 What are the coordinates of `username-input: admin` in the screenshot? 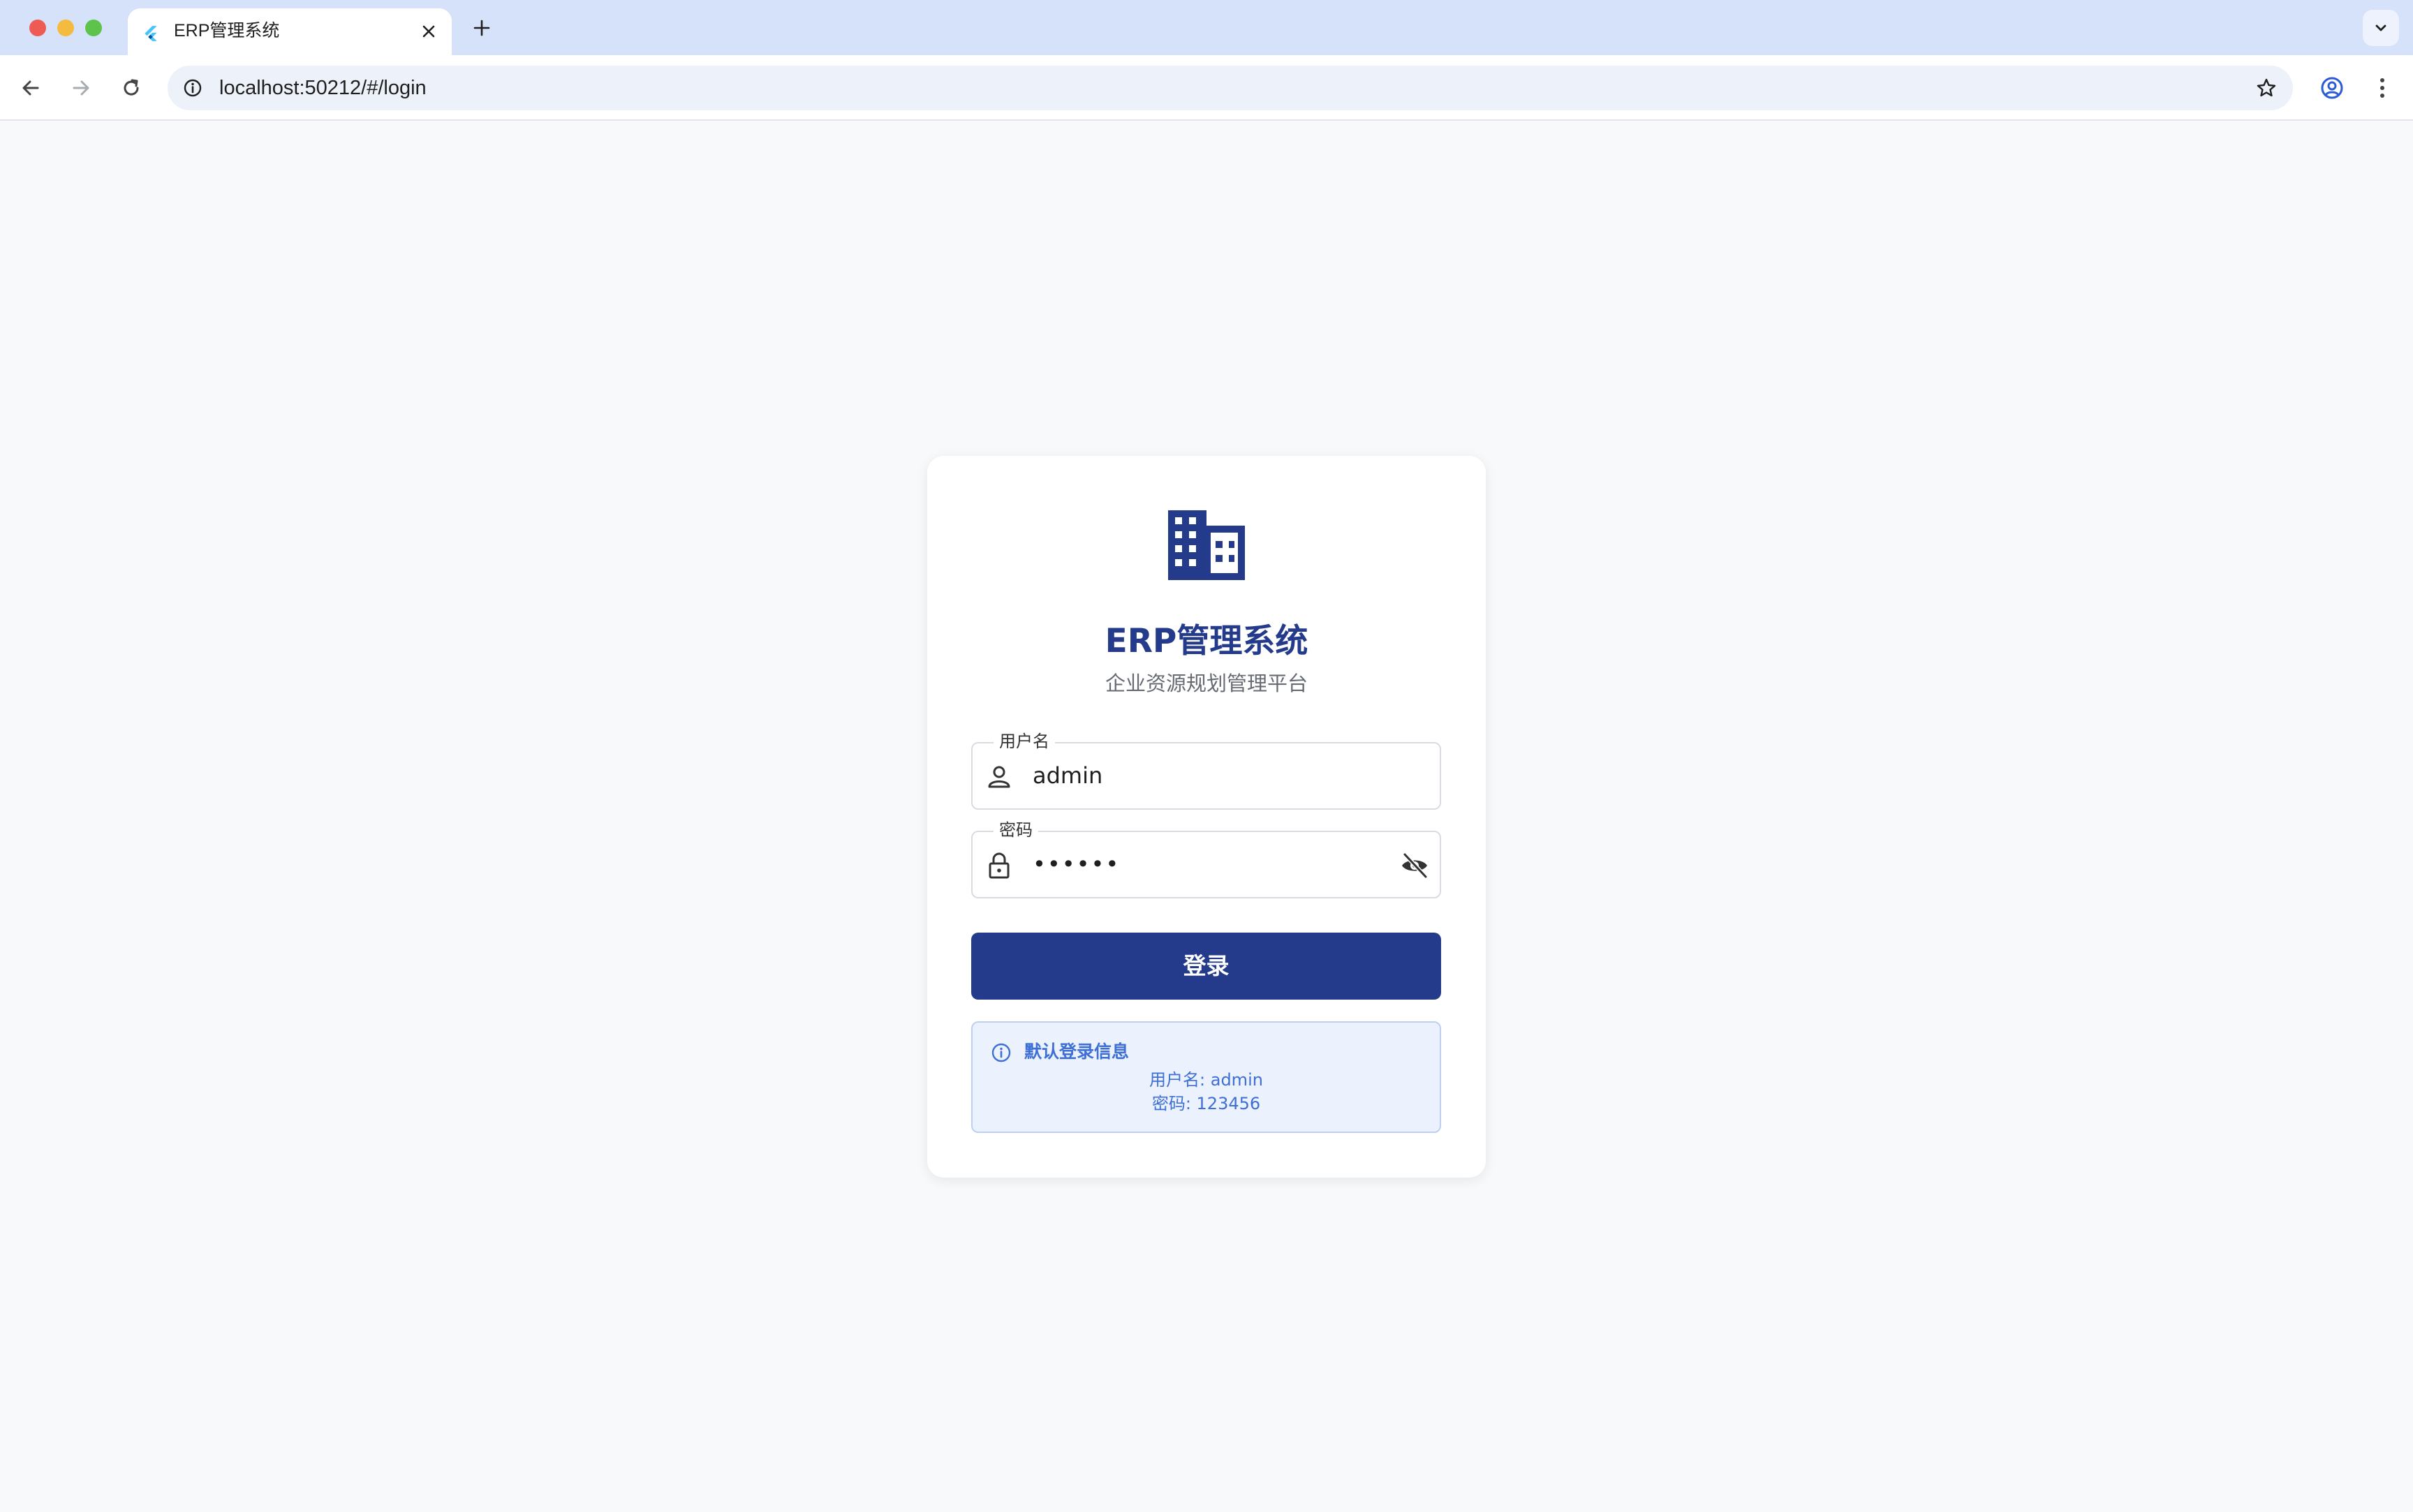 It's located at (1067, 775).